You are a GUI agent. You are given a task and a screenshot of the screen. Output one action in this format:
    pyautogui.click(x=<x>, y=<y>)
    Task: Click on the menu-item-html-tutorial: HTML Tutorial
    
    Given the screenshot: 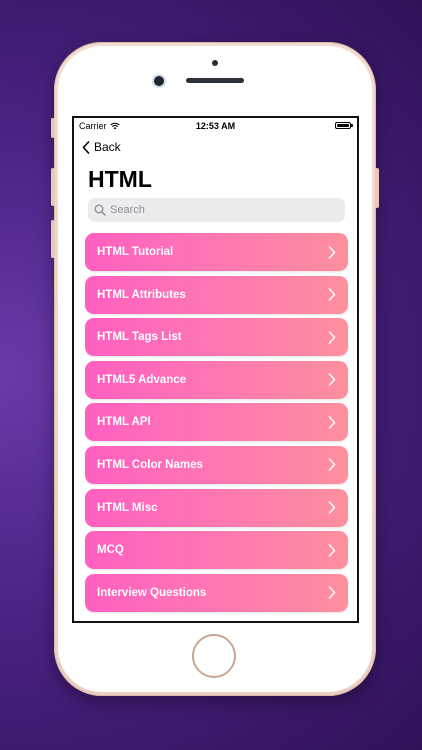 What is the action you would take?
    pyautogui.click(x=216, y=252)
    